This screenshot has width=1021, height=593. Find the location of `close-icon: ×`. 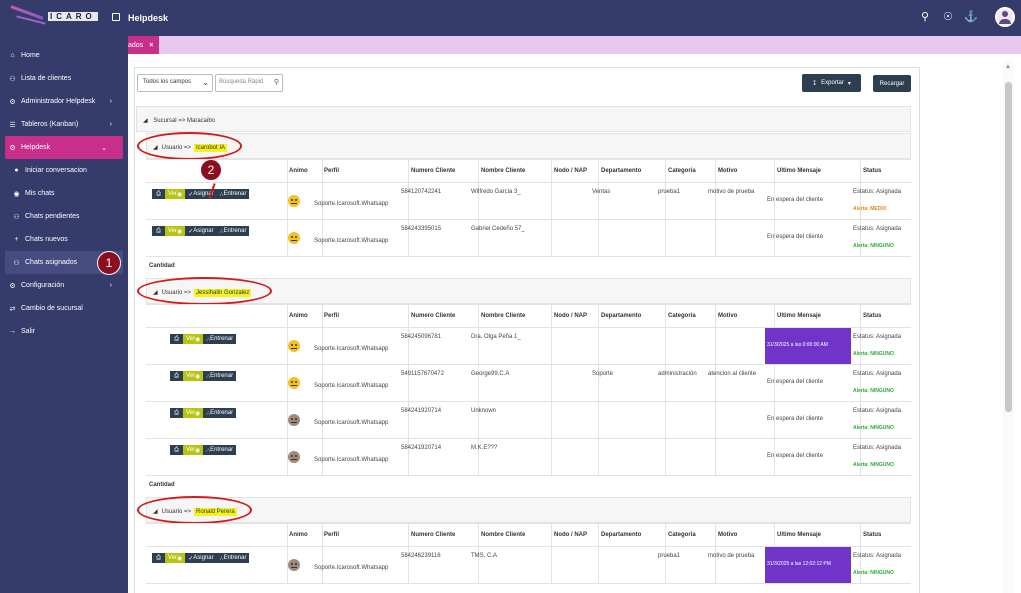

close-icon: × is located at coordinates (151, 45).